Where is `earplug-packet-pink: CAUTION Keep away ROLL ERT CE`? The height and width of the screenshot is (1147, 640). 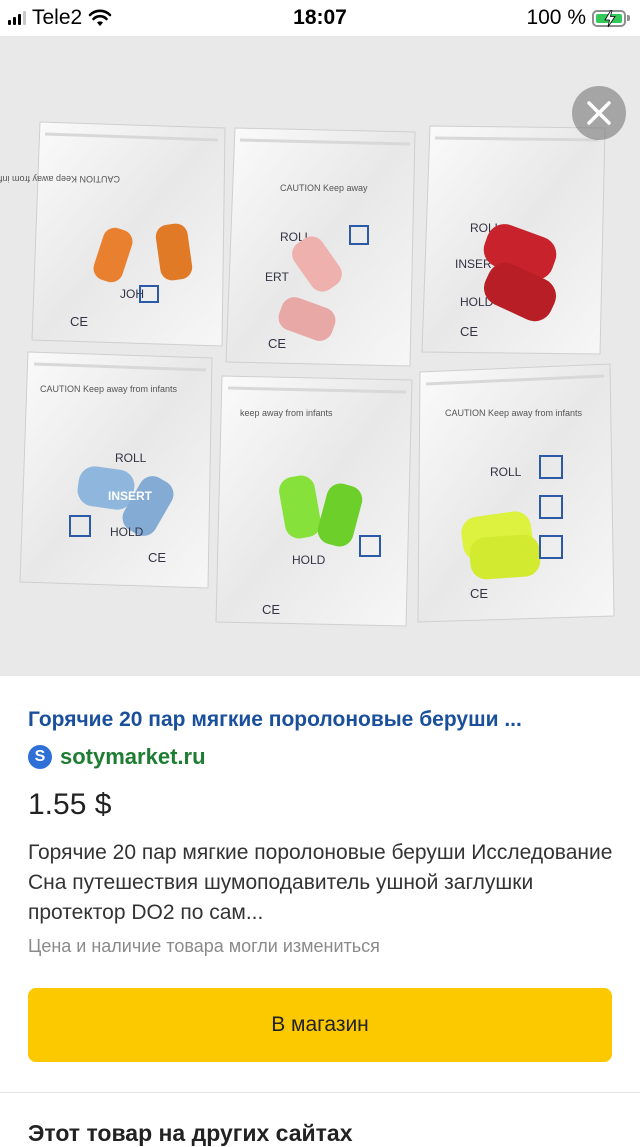
earplug-packet-pink: CAUTION Keep away ROLL ERT CE is located at coordinates (320, 247).